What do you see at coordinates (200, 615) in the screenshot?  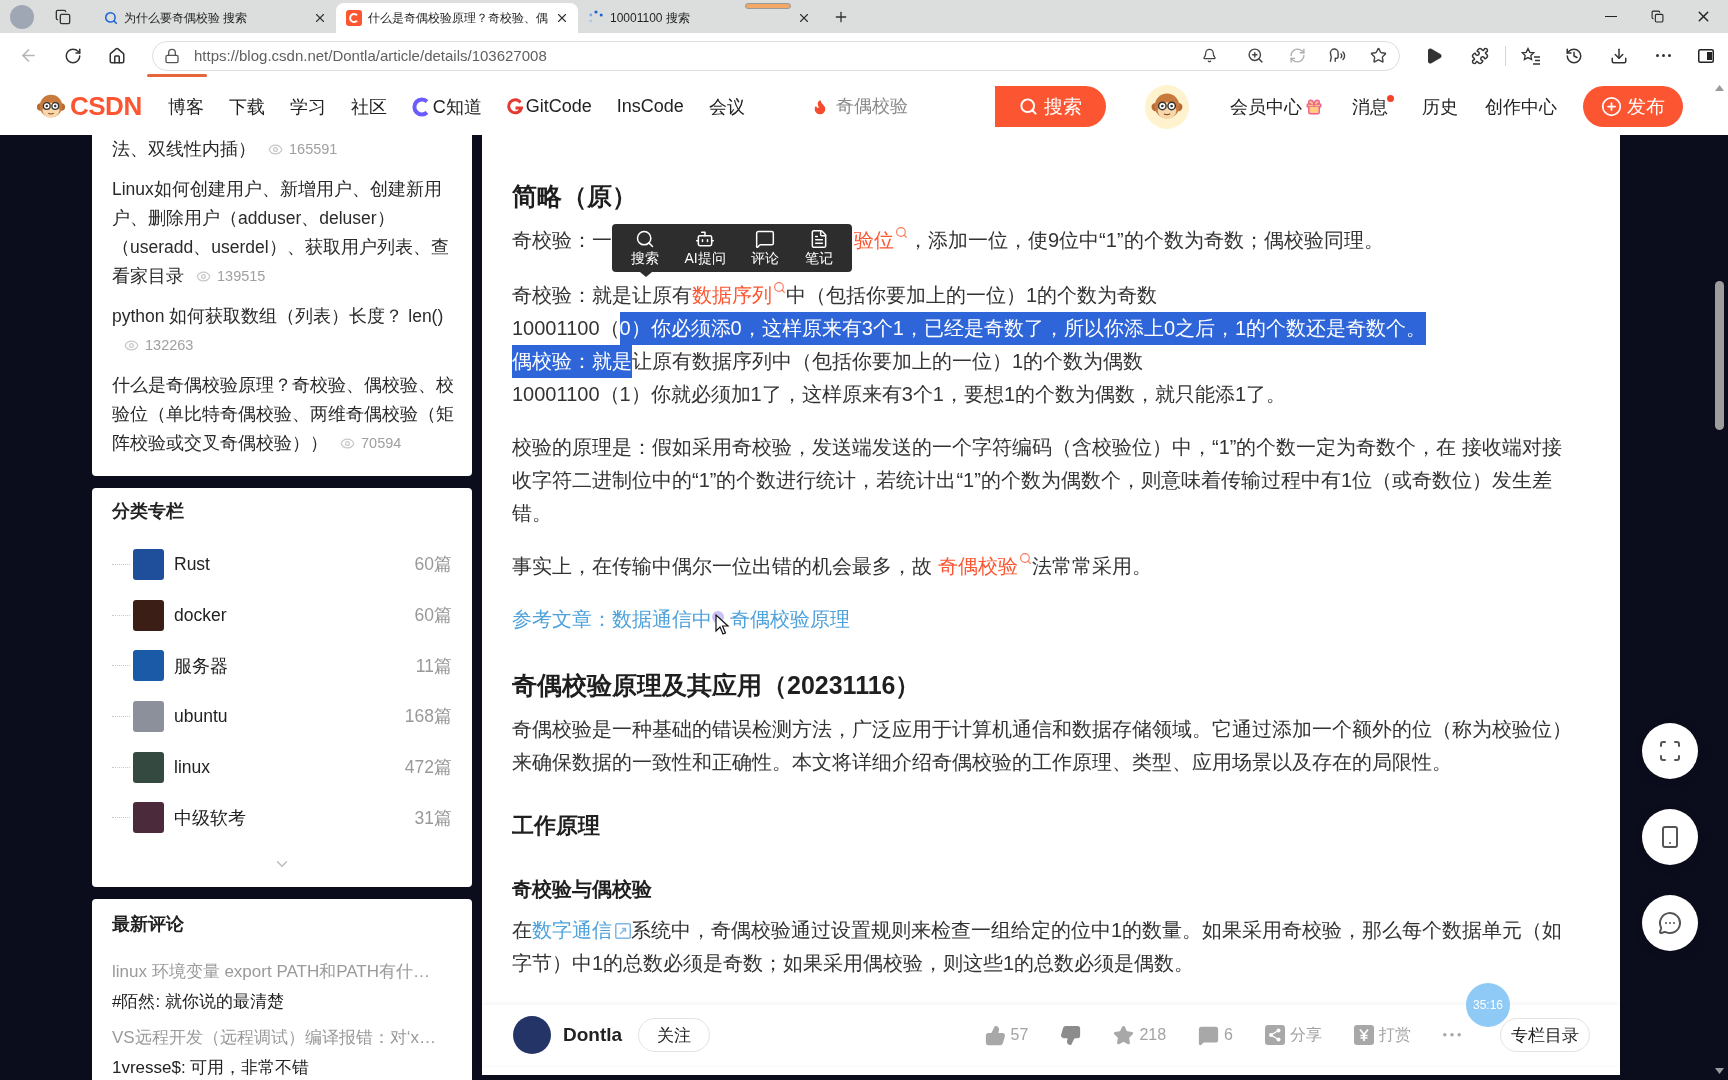 I see `category-link: docker` at bounding box center [200, 615].